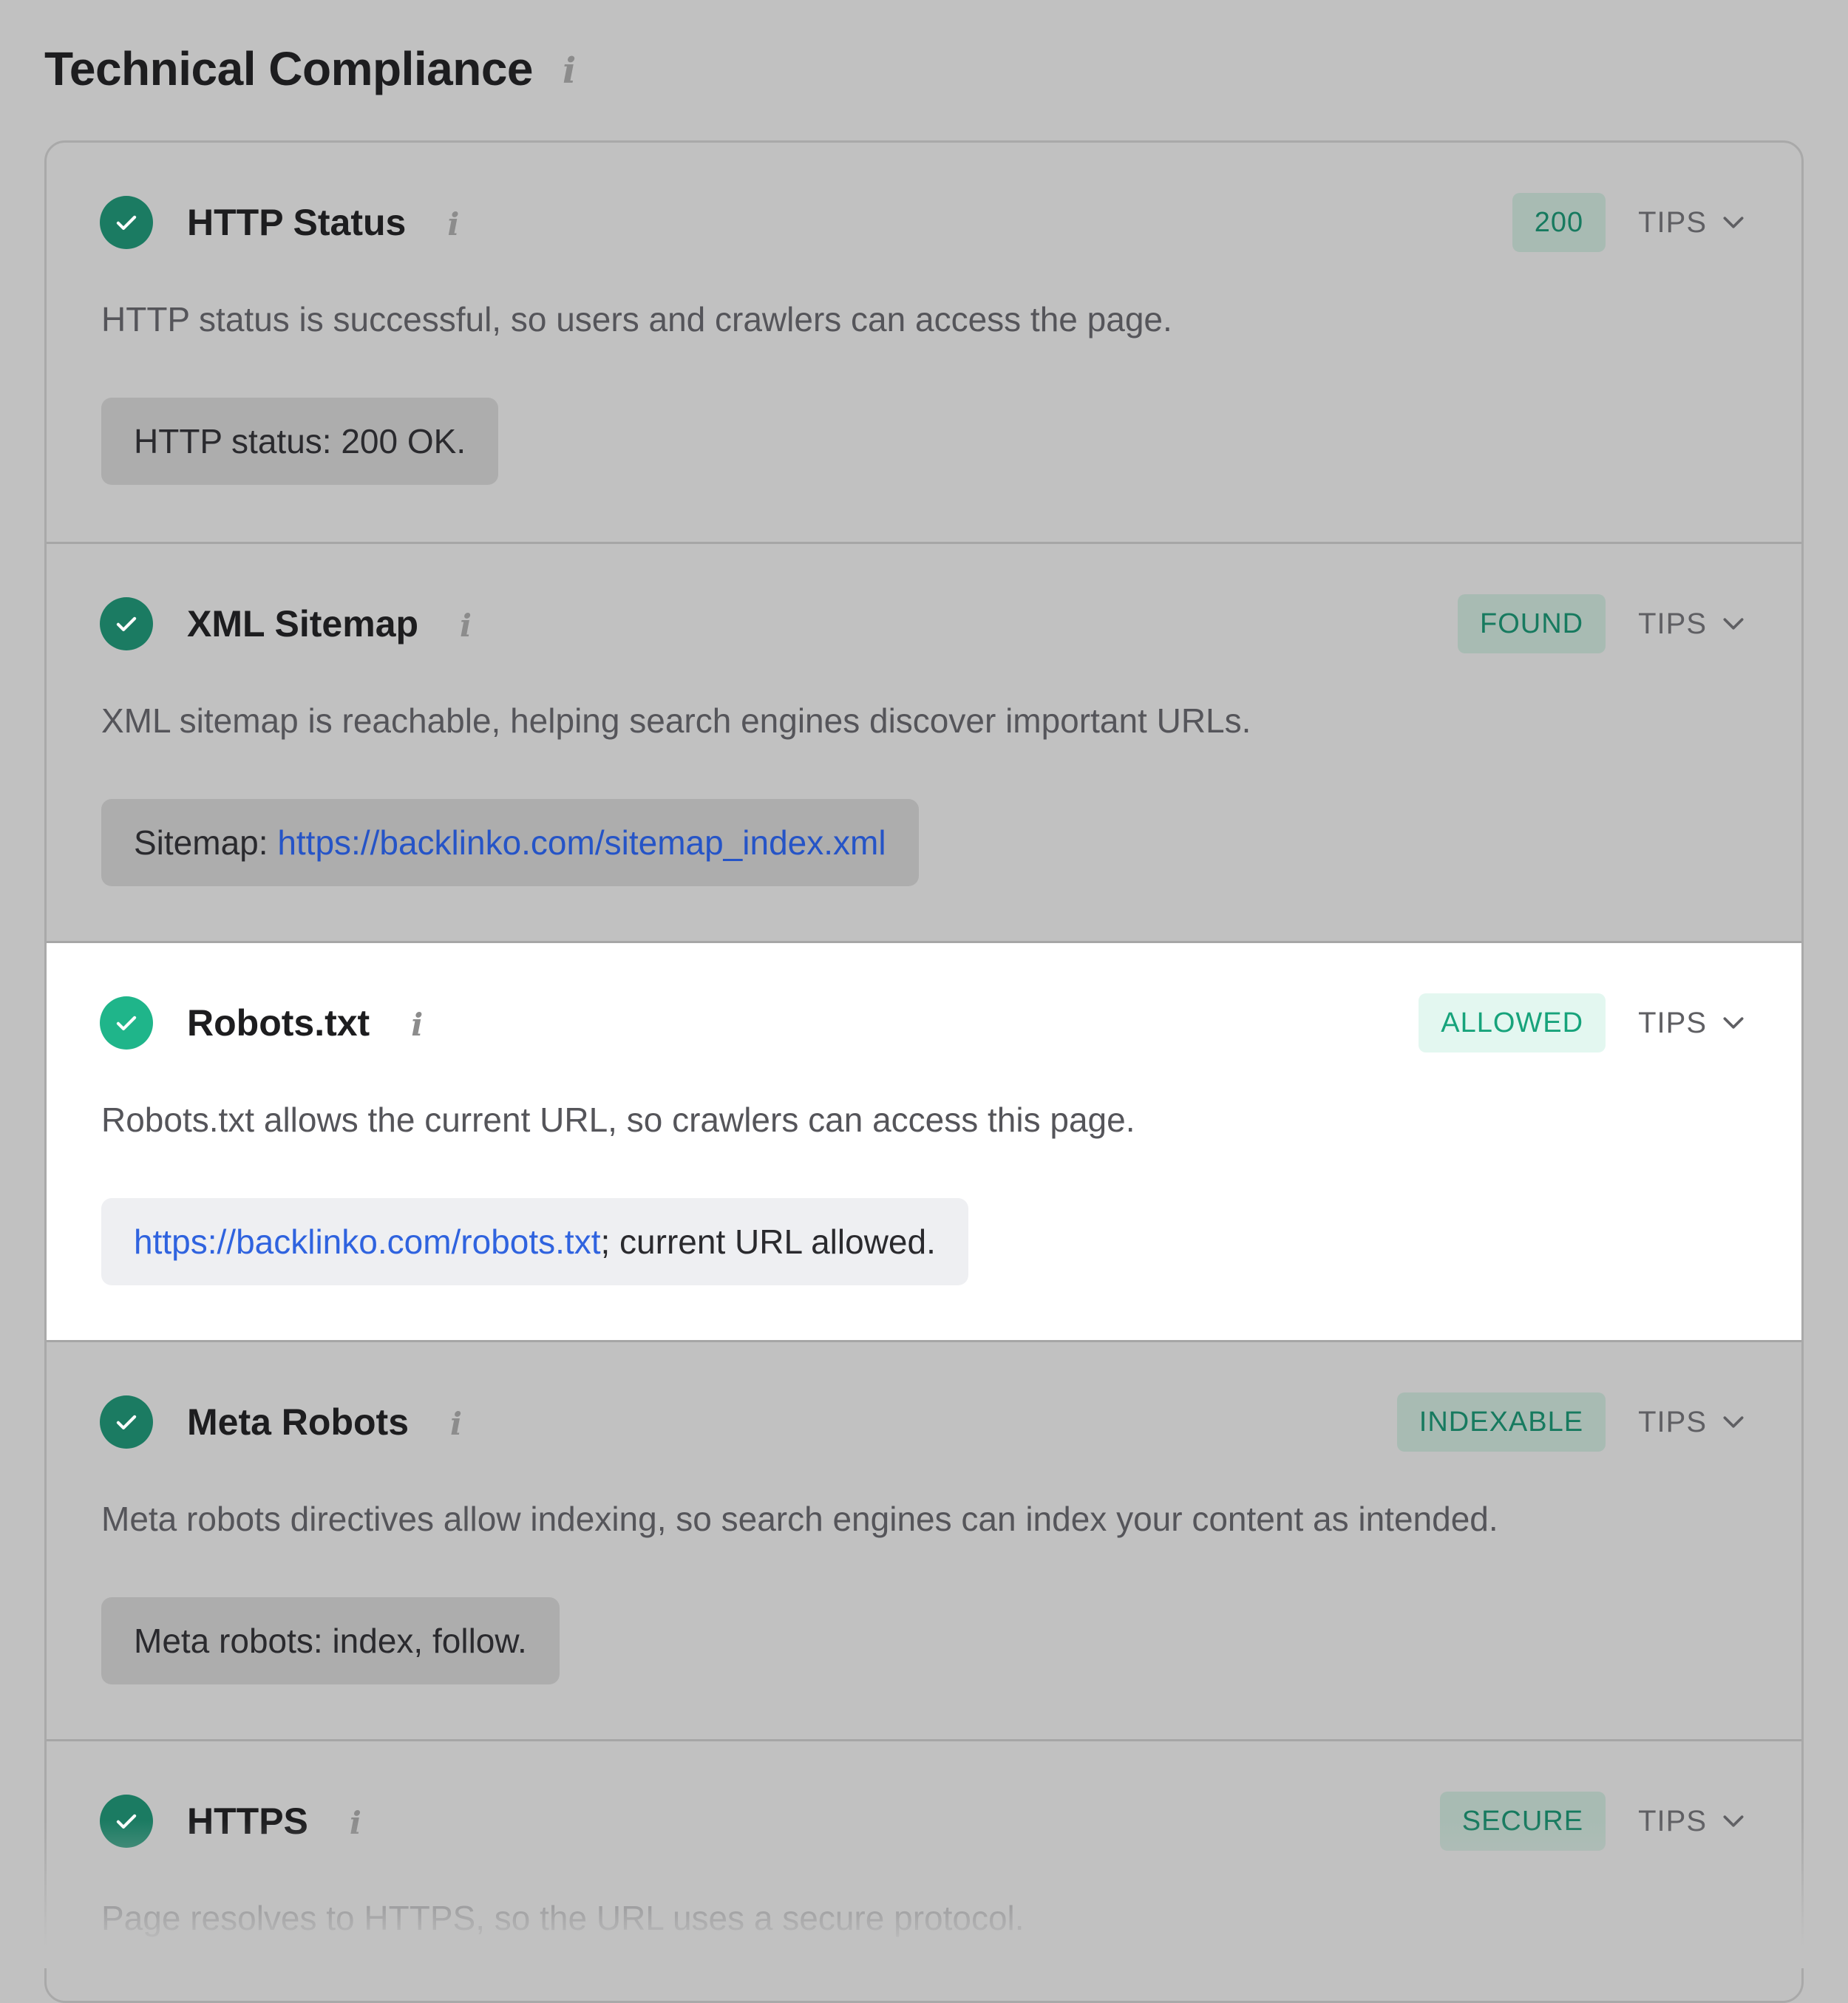 The image size is (1848, 2003). I want to click on check-detail: Meta robots: index, follow., so click(331, 1640).